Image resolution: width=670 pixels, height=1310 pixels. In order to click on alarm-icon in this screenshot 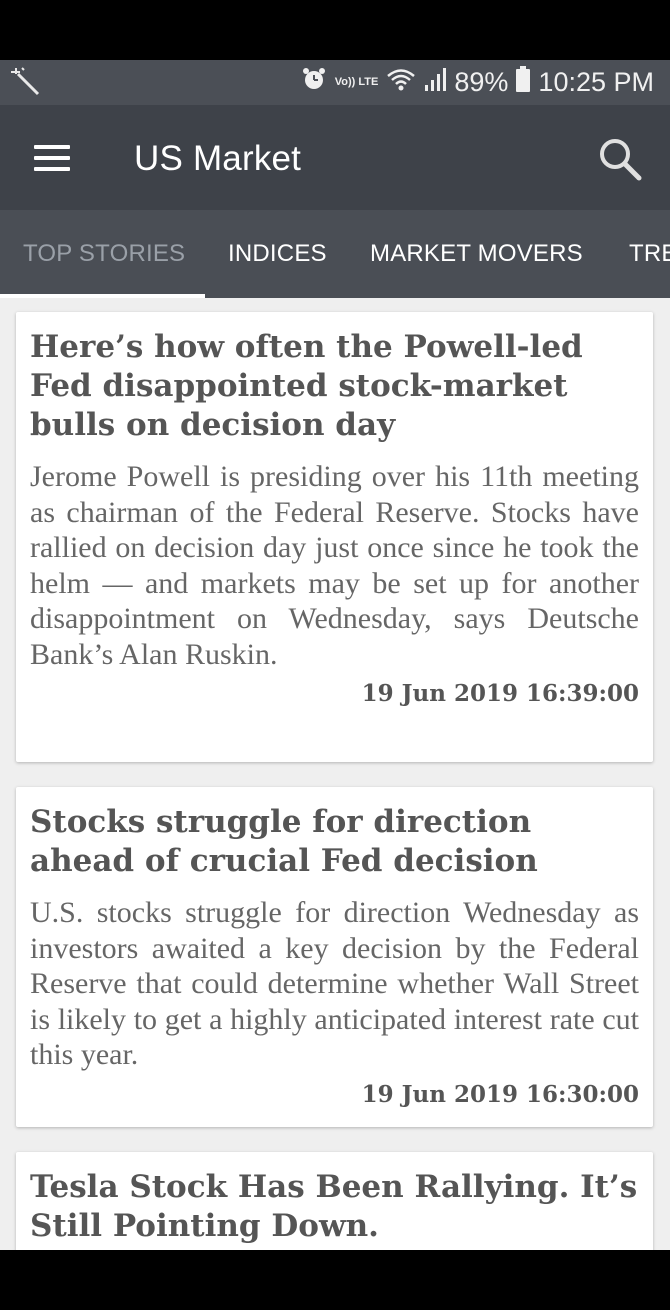, I will do `click(314, 82)`.